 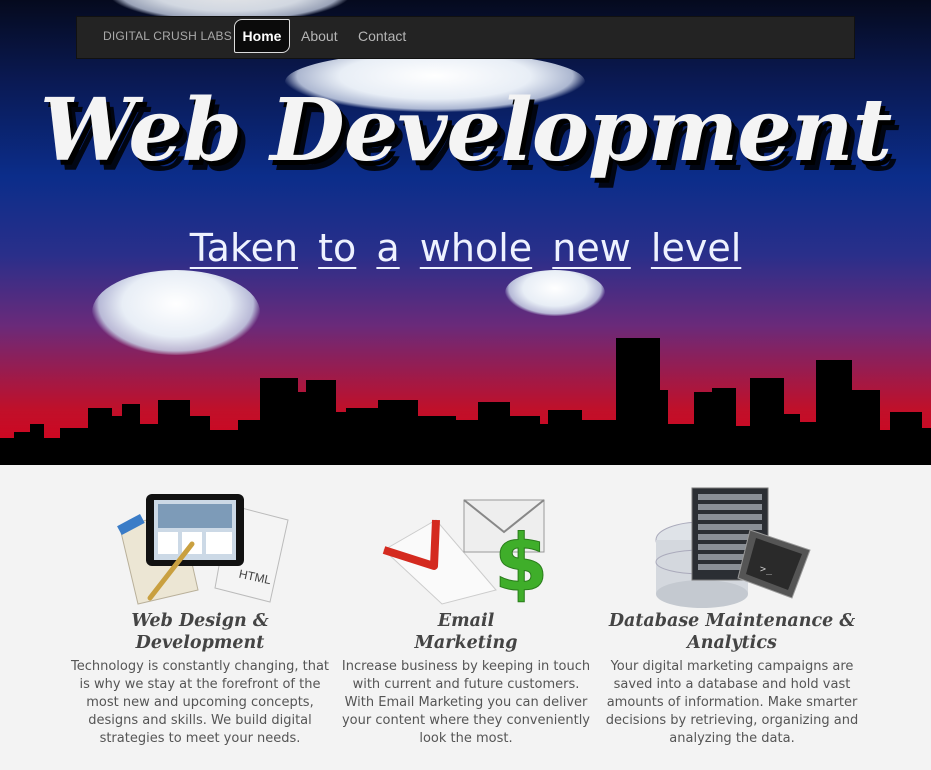 What do you see at coordinates (466, 621) in the screenshot?
I see `feature-title-line: Email` at bounding box center [466, 621].